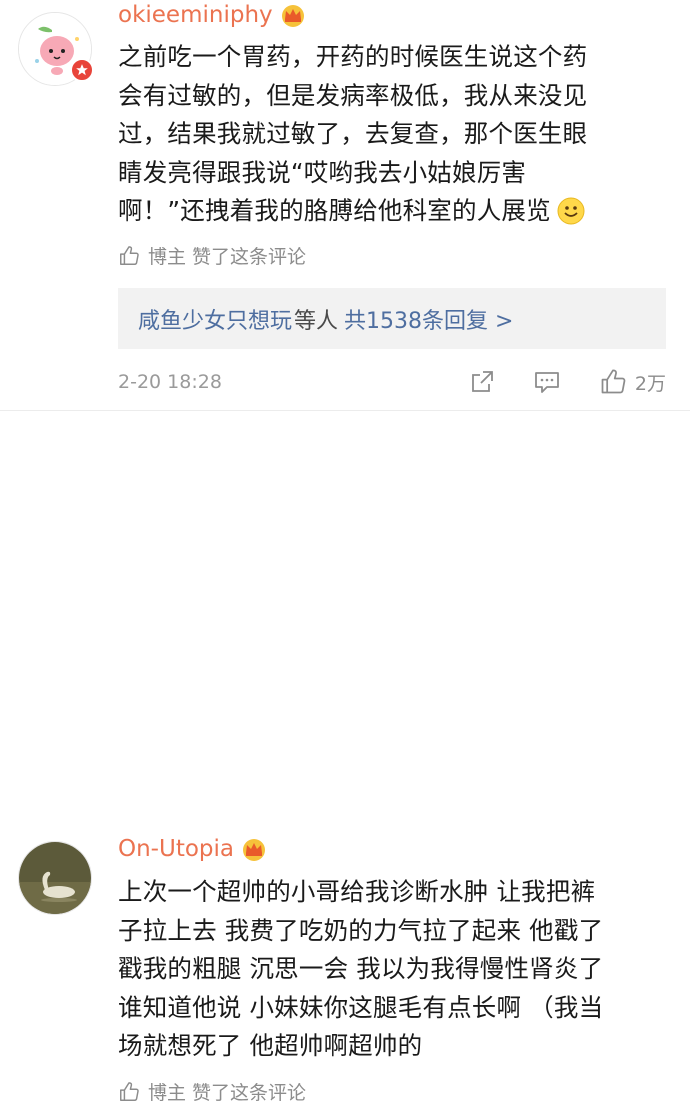 This screenshot has width=690, height=1105. I want to click on comment-username: okieeminiphy, so click(212, 15).